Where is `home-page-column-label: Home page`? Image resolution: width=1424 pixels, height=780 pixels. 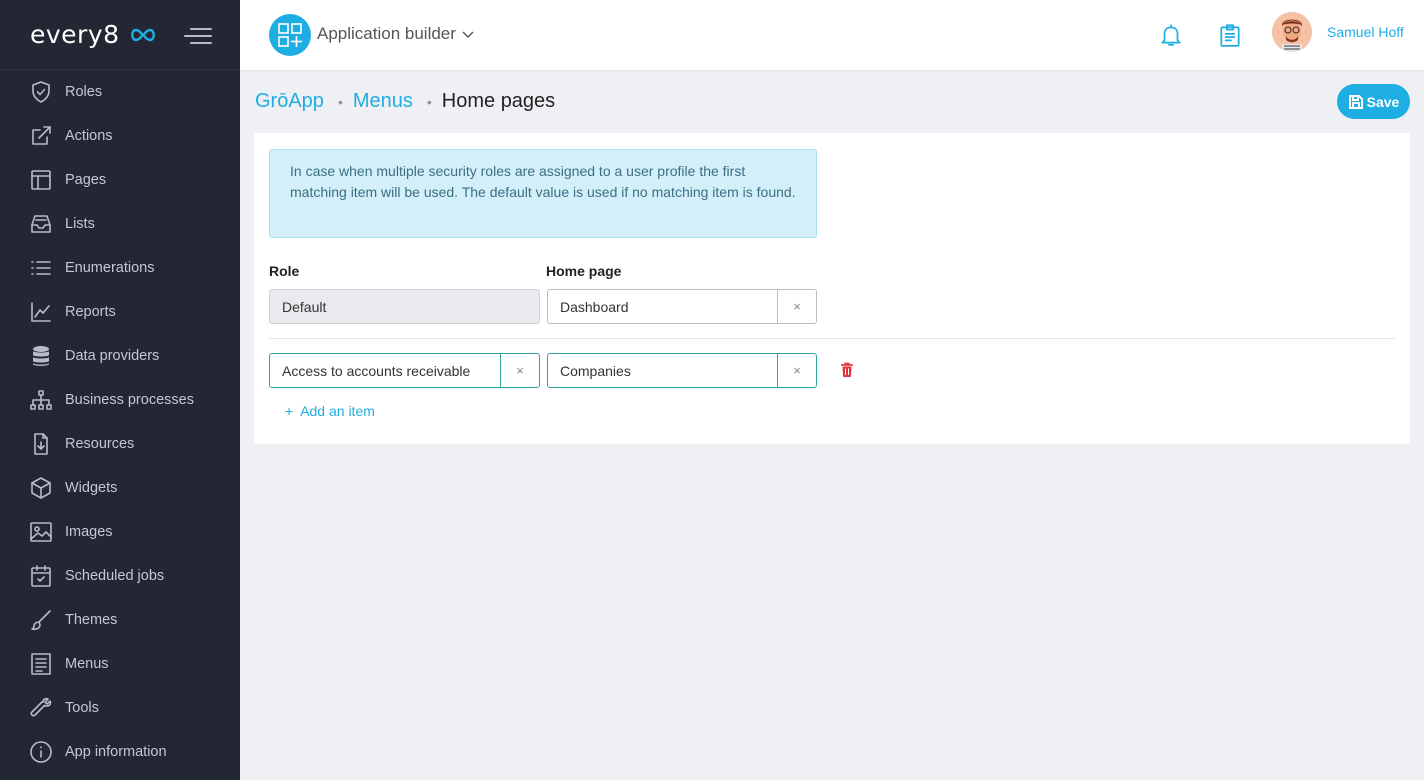
home-page-column-label: Home page is located at coordinates (584, 271).